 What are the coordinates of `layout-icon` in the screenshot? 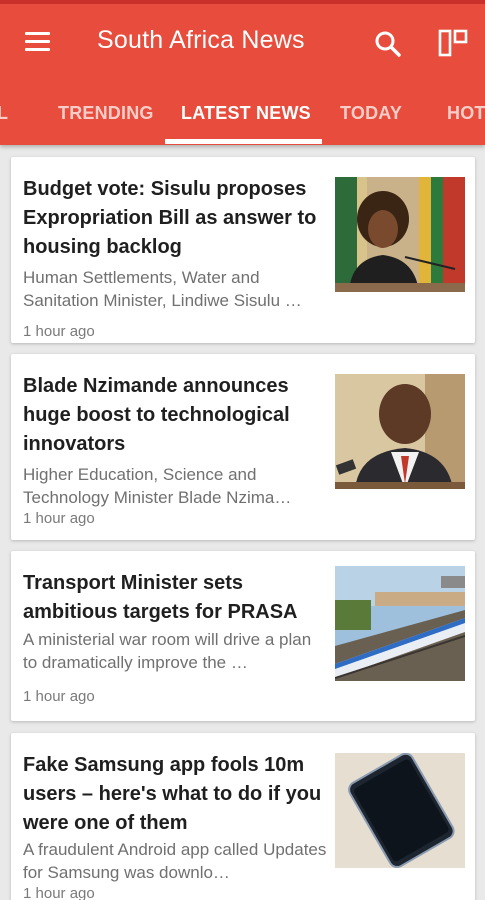 It's located at (453, 44).